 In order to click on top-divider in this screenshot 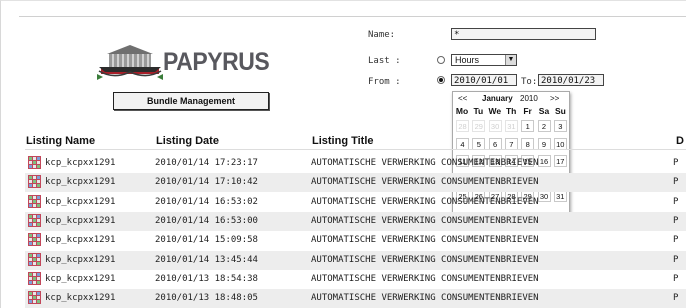, I will do `click(352, 16)`.